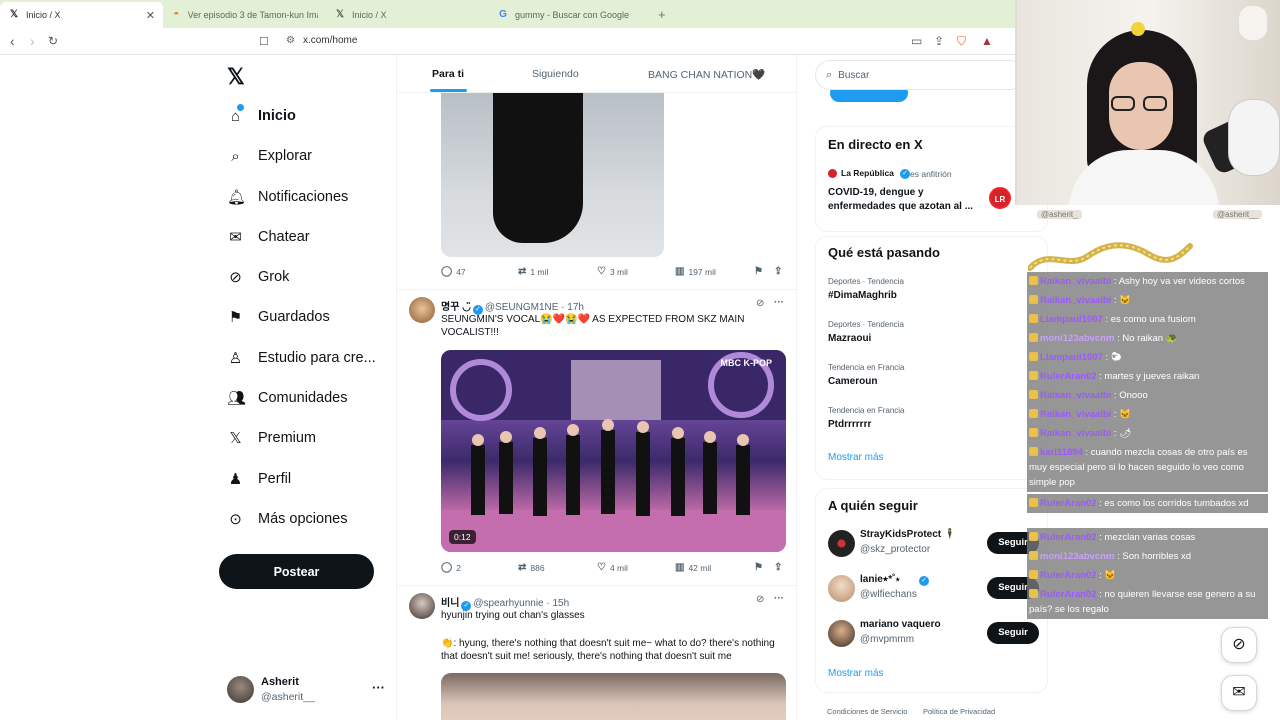  Describe the element at coordinates (1116, 357) in the screenshot. I see `chat-text: 🐑` at that location.